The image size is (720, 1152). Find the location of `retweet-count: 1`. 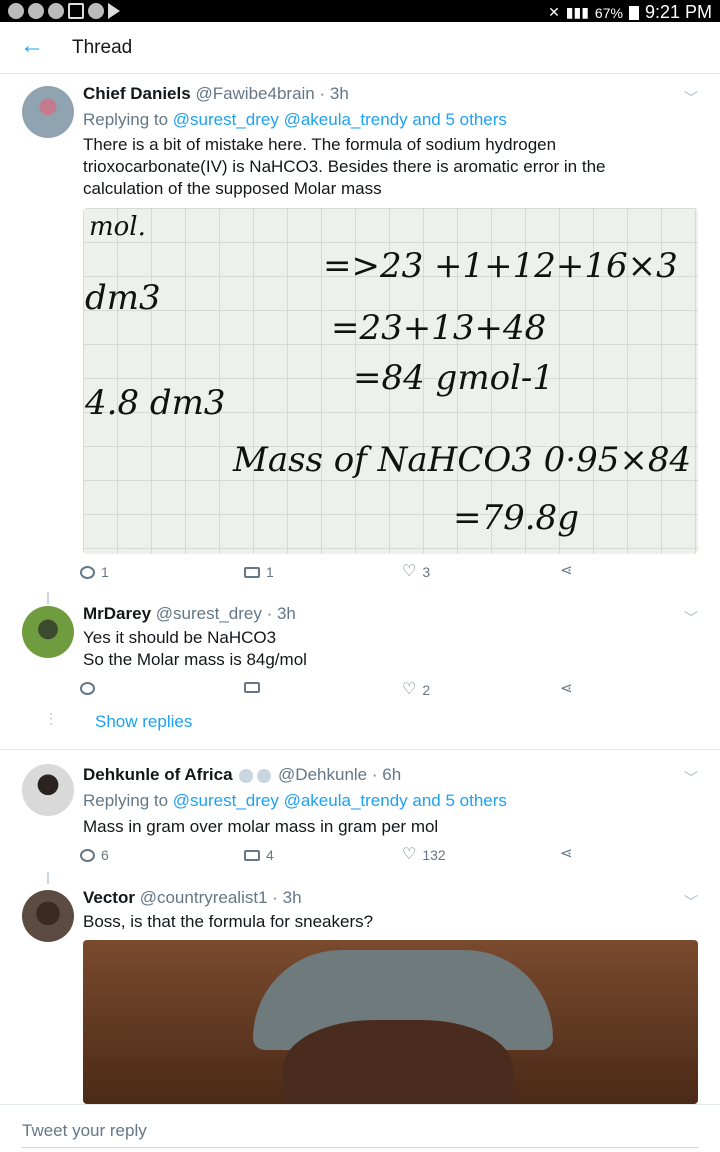

retweet-count: 1 is located at coordinates (270, 572).